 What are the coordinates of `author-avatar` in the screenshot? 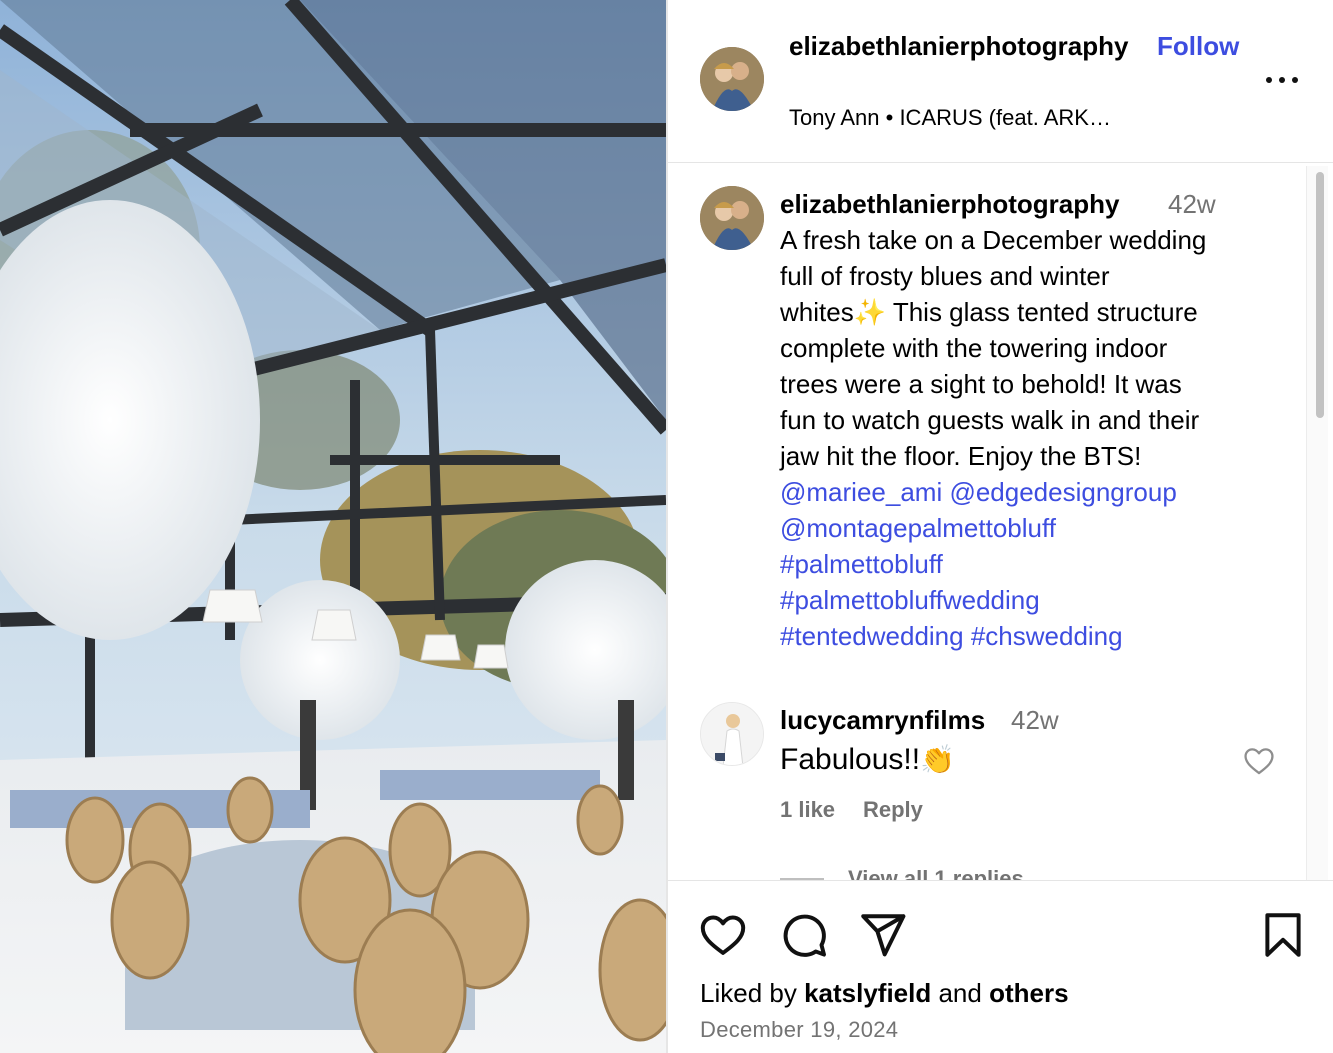 It's located at (732, 79).